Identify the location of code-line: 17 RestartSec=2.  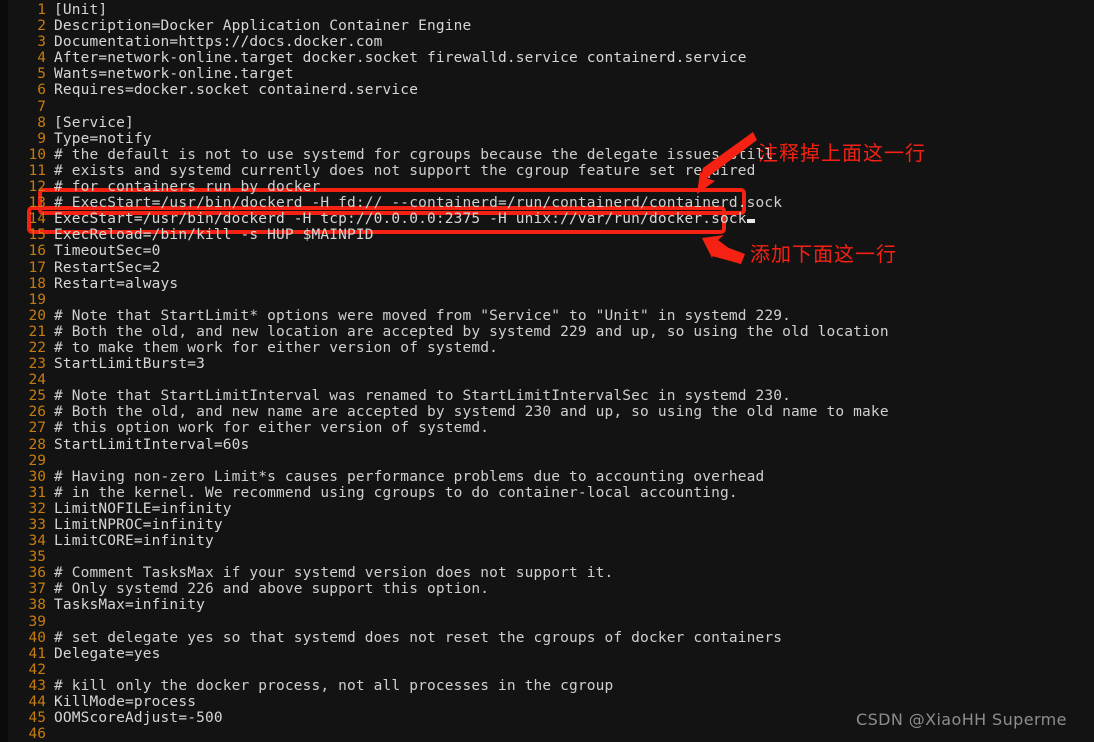
(547, 268).